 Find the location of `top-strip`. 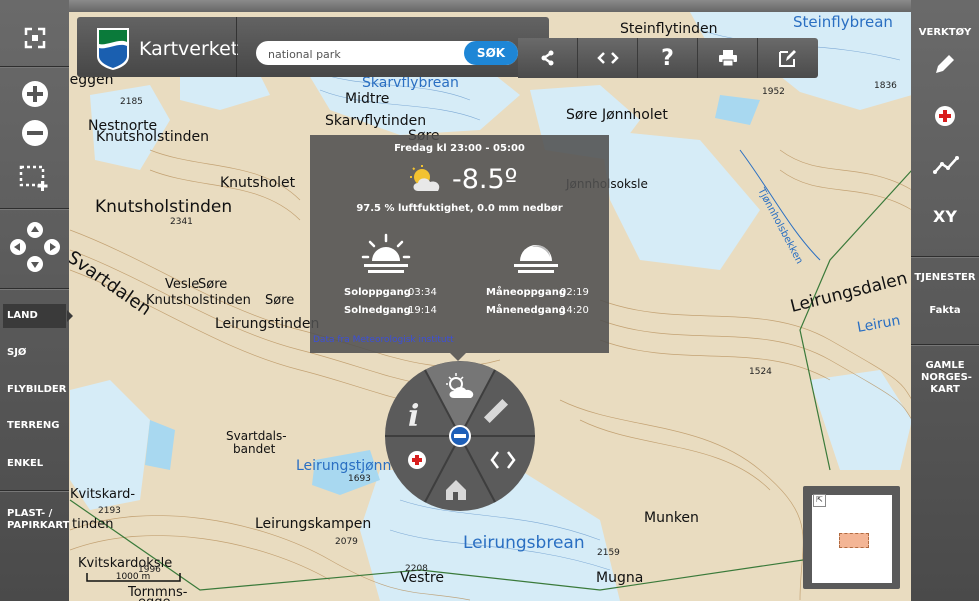

top-strip is located at coordinates (490, 6).